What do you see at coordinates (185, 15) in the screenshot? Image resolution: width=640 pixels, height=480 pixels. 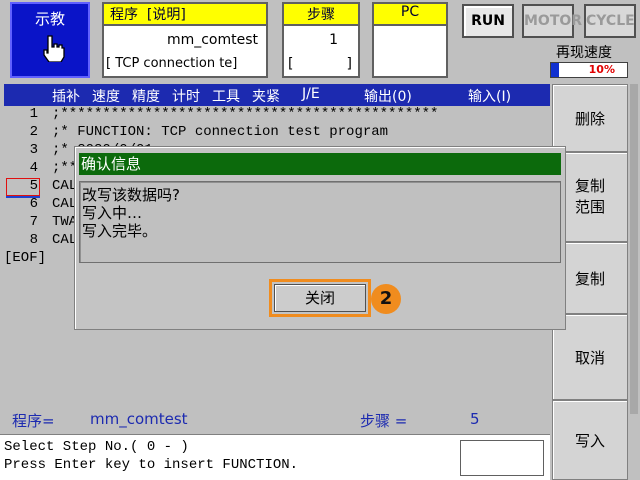 I see `program-caption: 程序 [说明]` at bounding box center [185, 15].